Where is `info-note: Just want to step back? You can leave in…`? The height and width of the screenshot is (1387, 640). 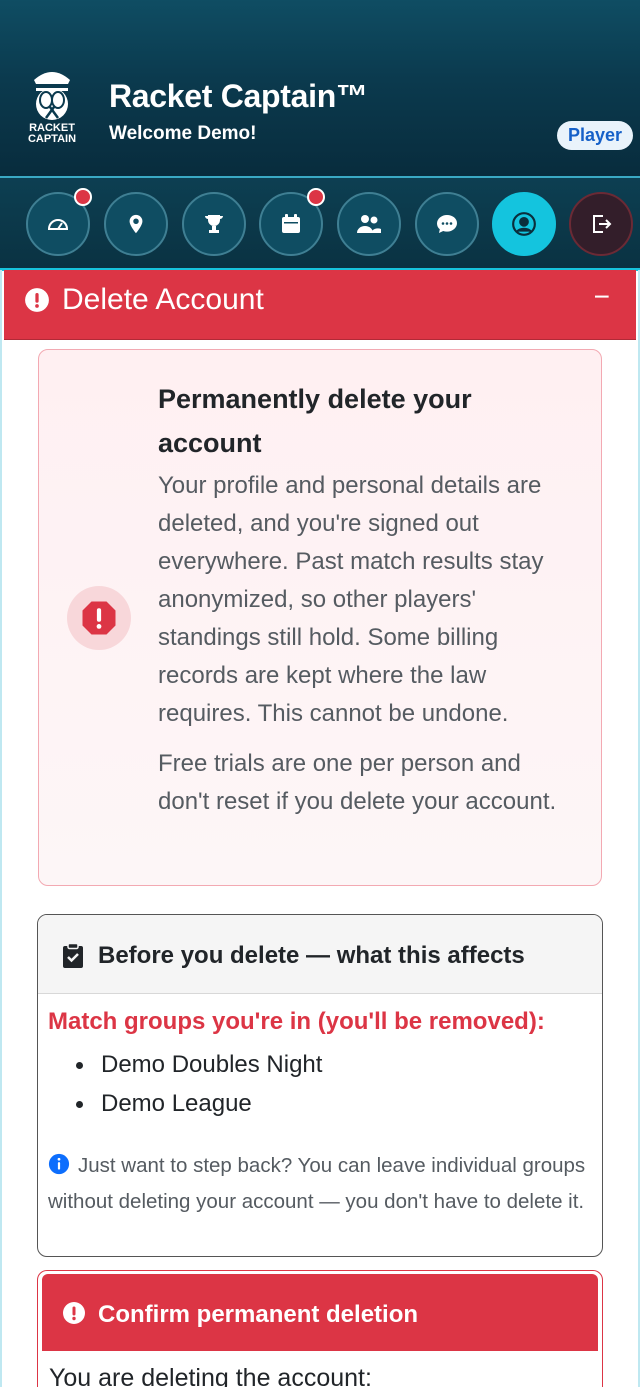
info-note: Just want to step back? You can leave in… is located at coordinates (318, 1183).